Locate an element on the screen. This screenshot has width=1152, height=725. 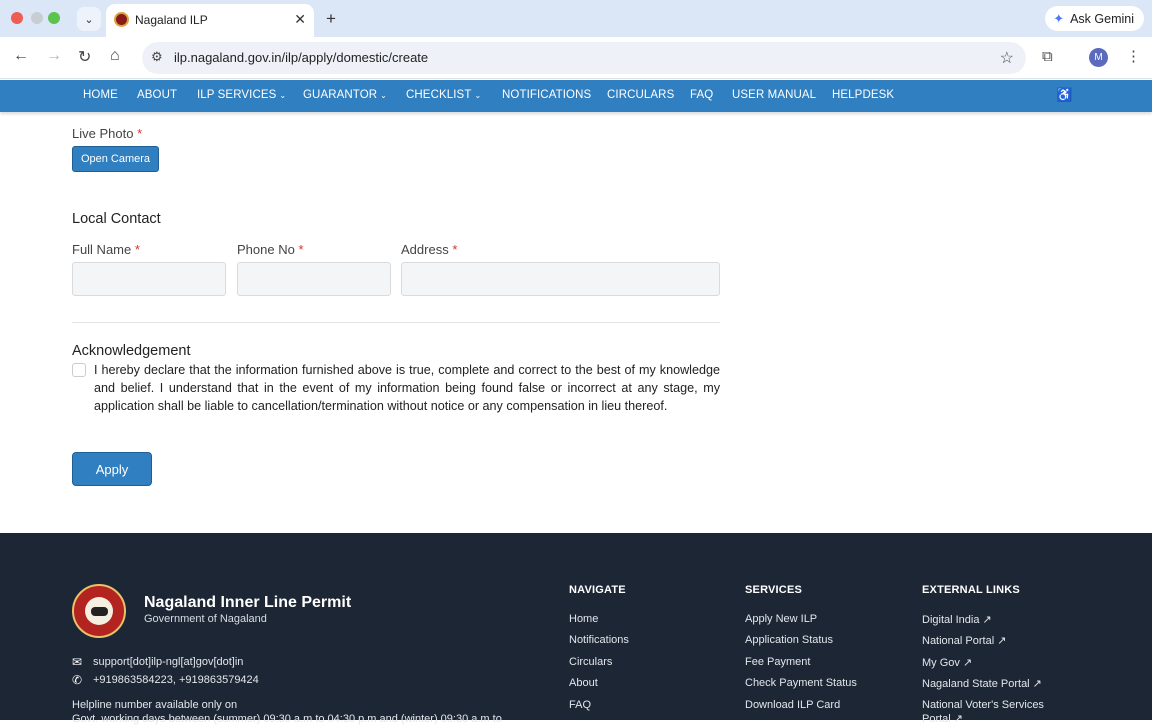
tab-search-chevron-icon: ⌄ is located at coordinates (89, 19).